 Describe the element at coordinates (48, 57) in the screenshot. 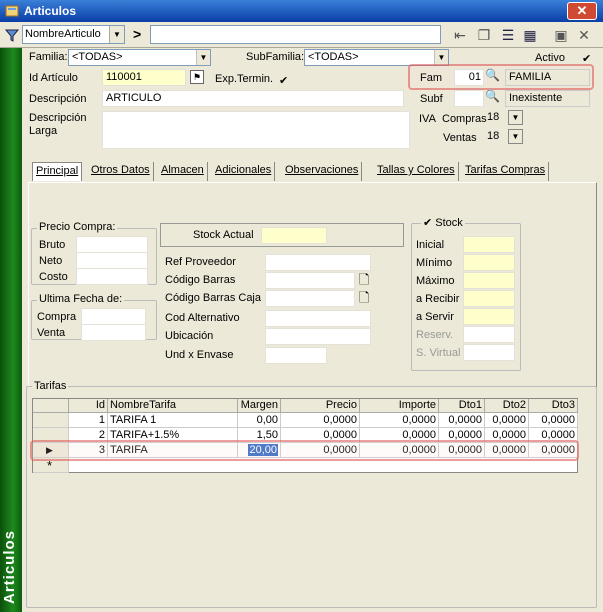

I see `familia-label: Familia:` at that location.